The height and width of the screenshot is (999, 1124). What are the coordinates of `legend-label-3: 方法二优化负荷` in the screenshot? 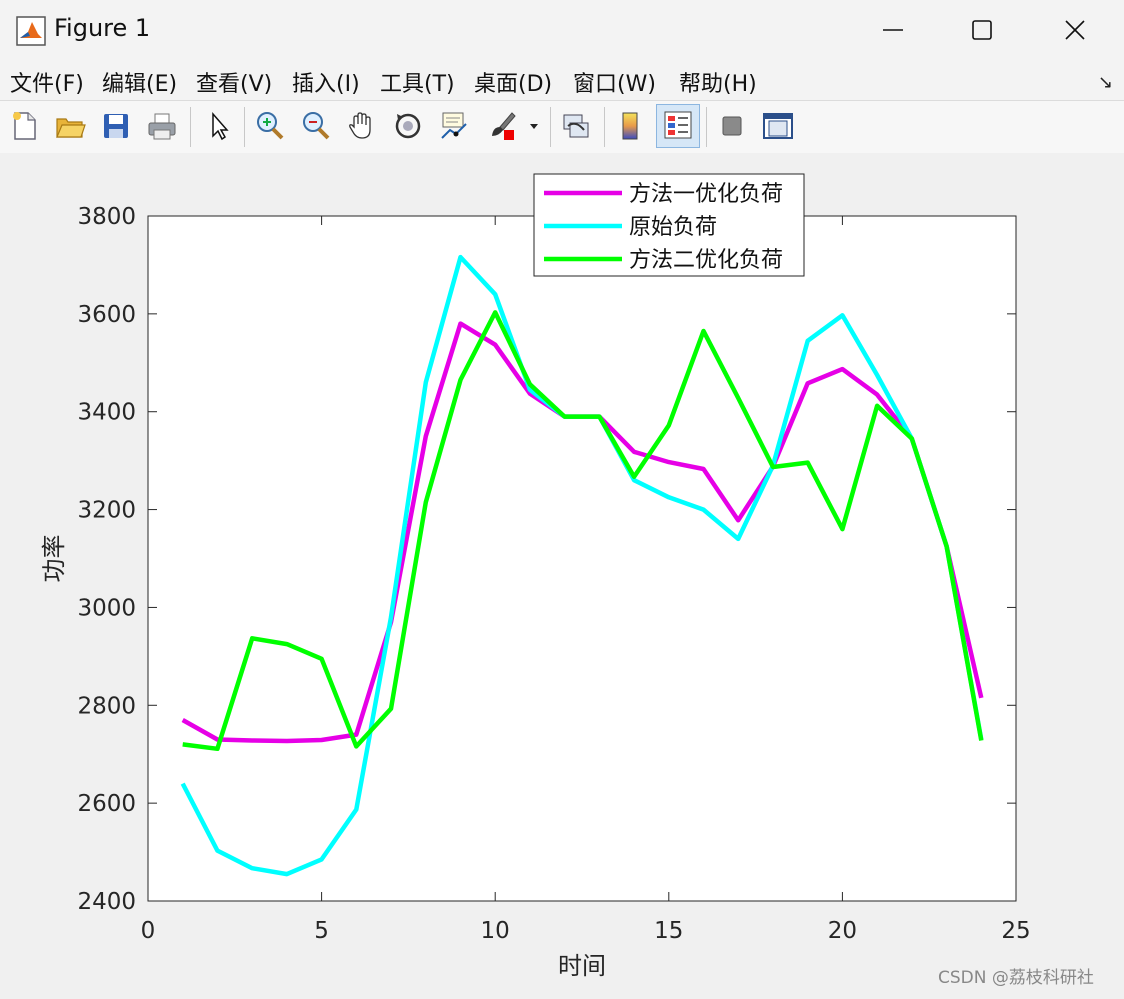 It's located at (706, 260).